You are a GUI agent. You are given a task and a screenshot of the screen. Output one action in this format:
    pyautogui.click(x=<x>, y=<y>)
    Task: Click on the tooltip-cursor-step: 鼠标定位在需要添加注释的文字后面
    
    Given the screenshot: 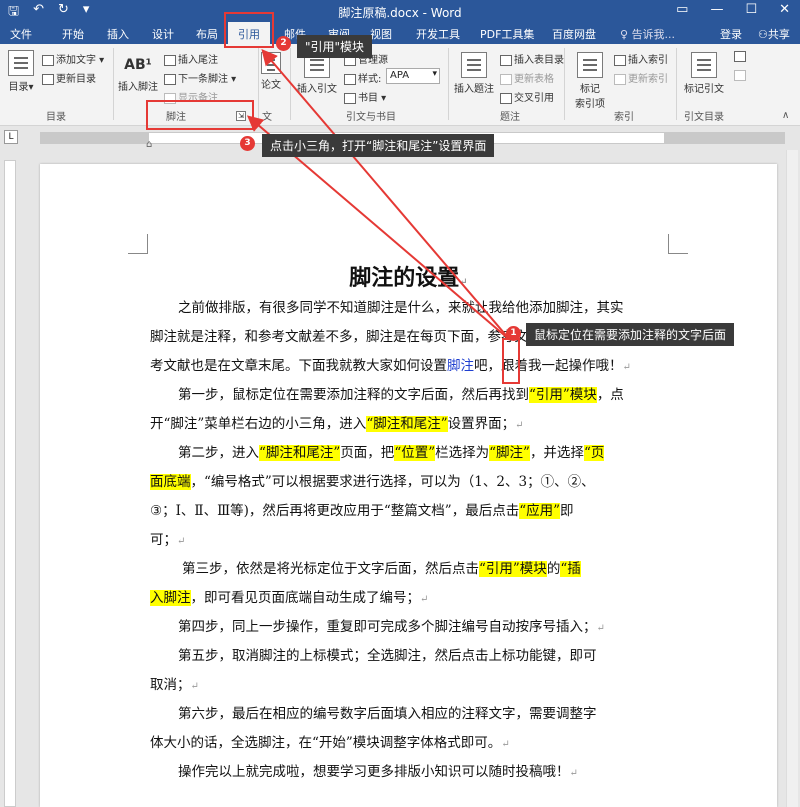 What is the action you would take?
    pyautogui.click(x=630, y=334)
    